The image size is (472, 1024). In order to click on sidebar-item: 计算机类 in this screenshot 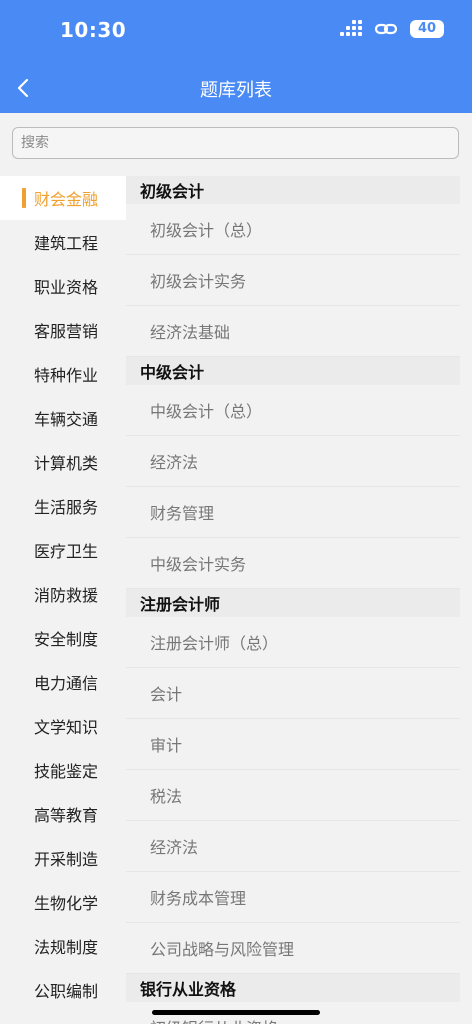, I will do `click(63, 462)`.